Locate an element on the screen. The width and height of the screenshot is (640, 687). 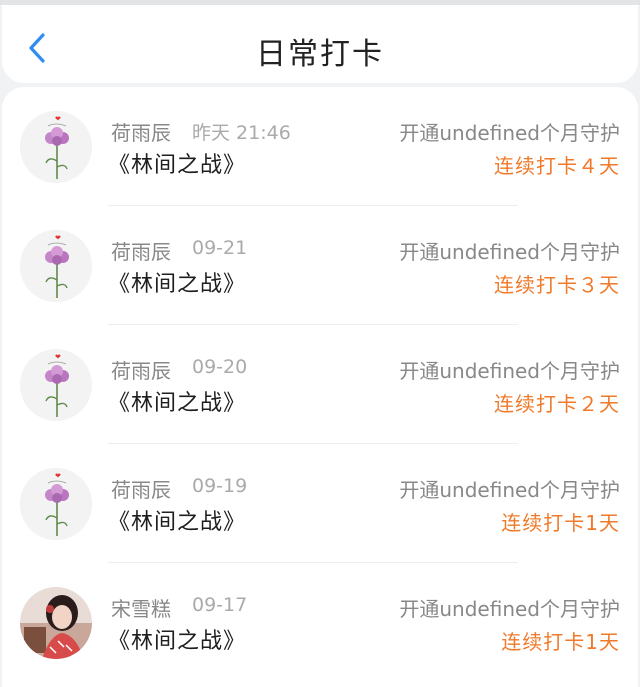
checkin-time: 09-19 is located at coordinates (220, 486).